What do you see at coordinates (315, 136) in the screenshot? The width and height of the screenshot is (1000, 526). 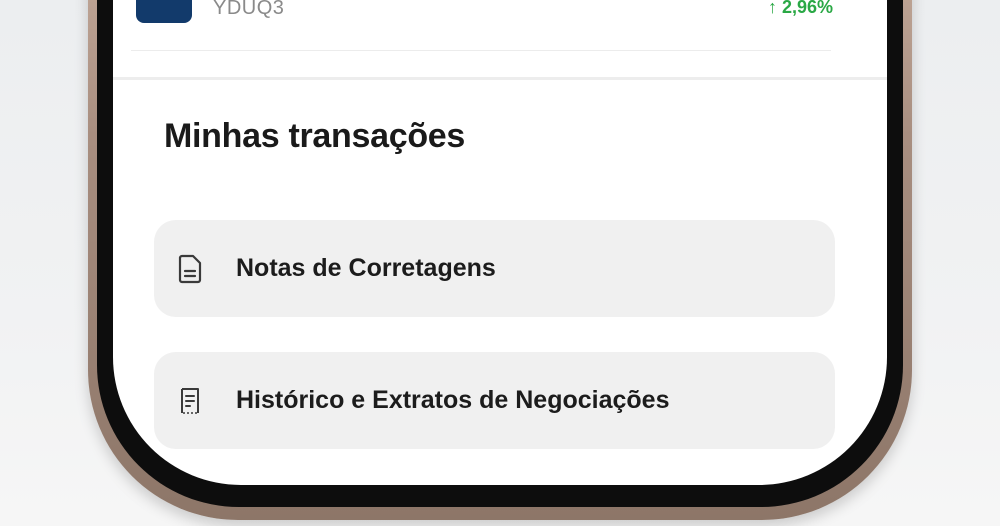 I see `section-title: Minhas transações` at bounding box center [315, 136].